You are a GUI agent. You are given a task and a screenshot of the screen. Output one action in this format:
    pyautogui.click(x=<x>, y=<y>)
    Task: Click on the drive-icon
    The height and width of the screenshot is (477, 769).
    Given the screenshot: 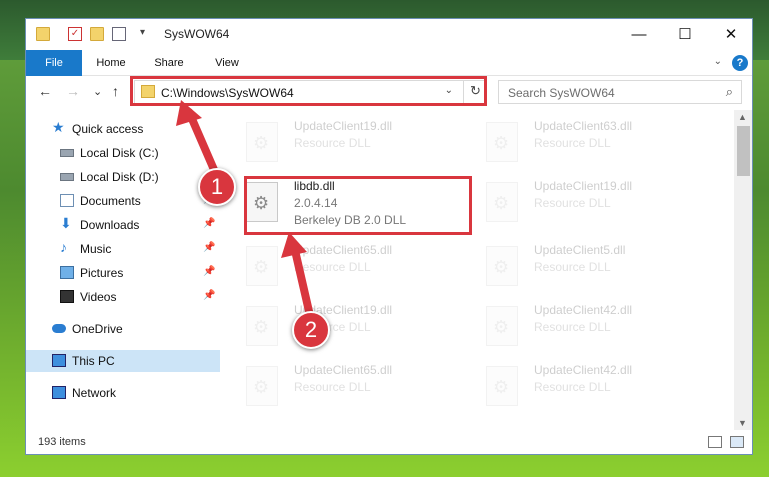 What is the action you would take?
    pyautogui.click(x=67, y=177)
    